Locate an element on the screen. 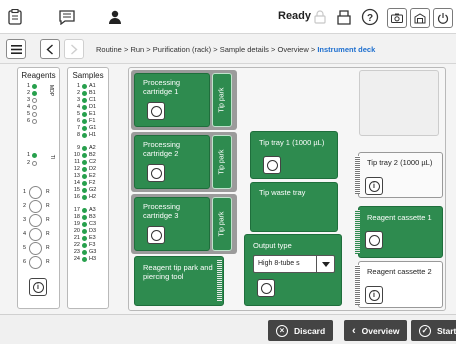  reagent-bottle-slot: 1R is located at coordinates (40, 192).